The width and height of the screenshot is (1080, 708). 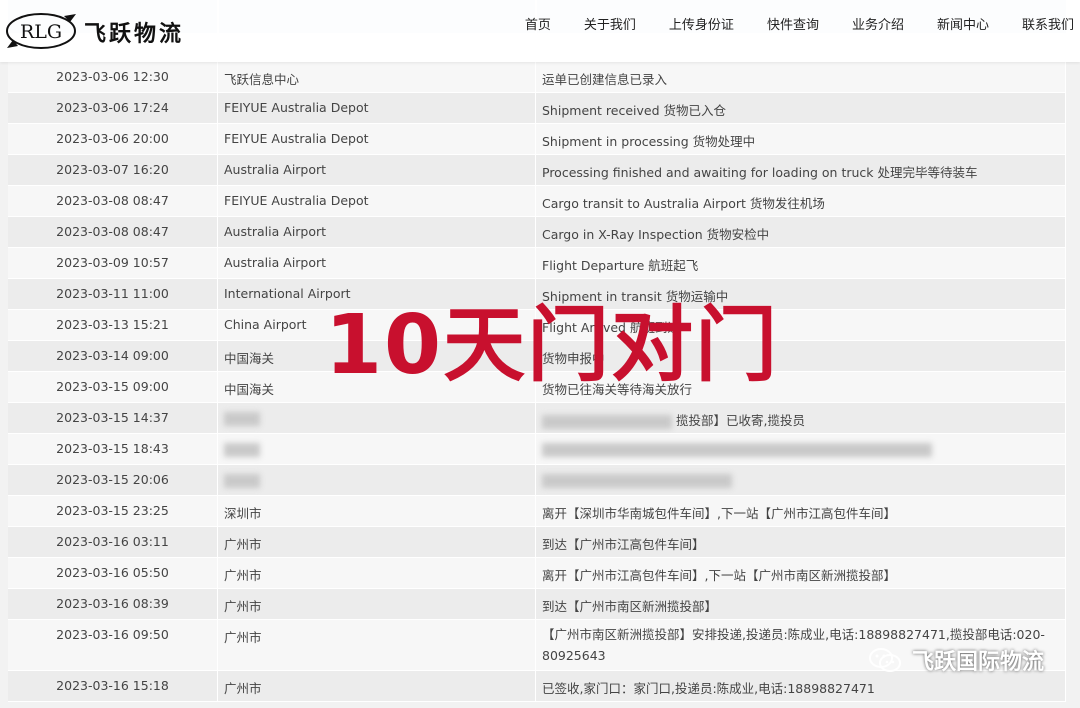 What do you see at coordinates (801, 542) in the screenshot?
I see `tracking-description: 到达【广州市江高包件车间】` at bounding box center [801, 542].